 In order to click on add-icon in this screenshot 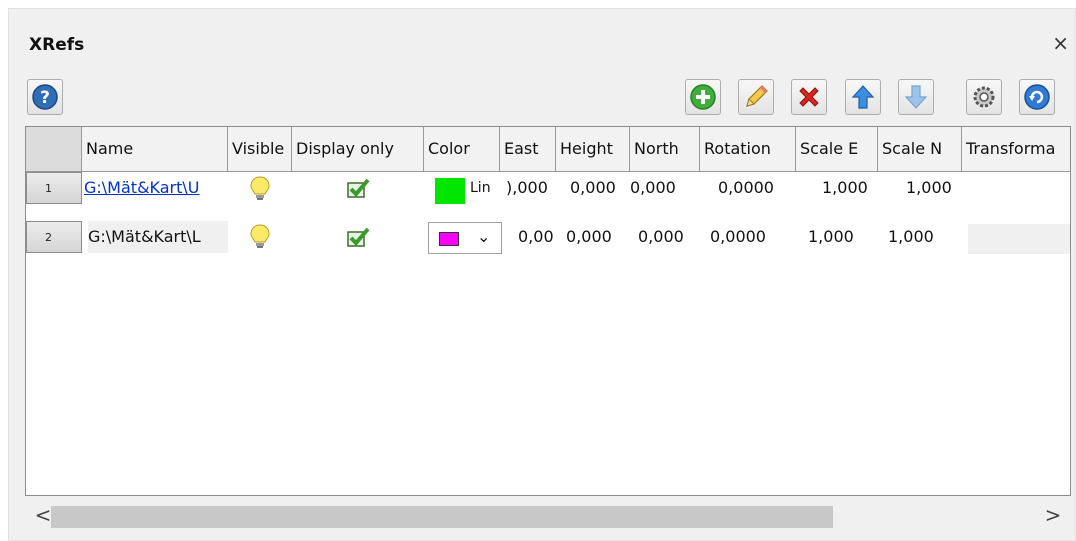, I will do `click(703, 97)`.